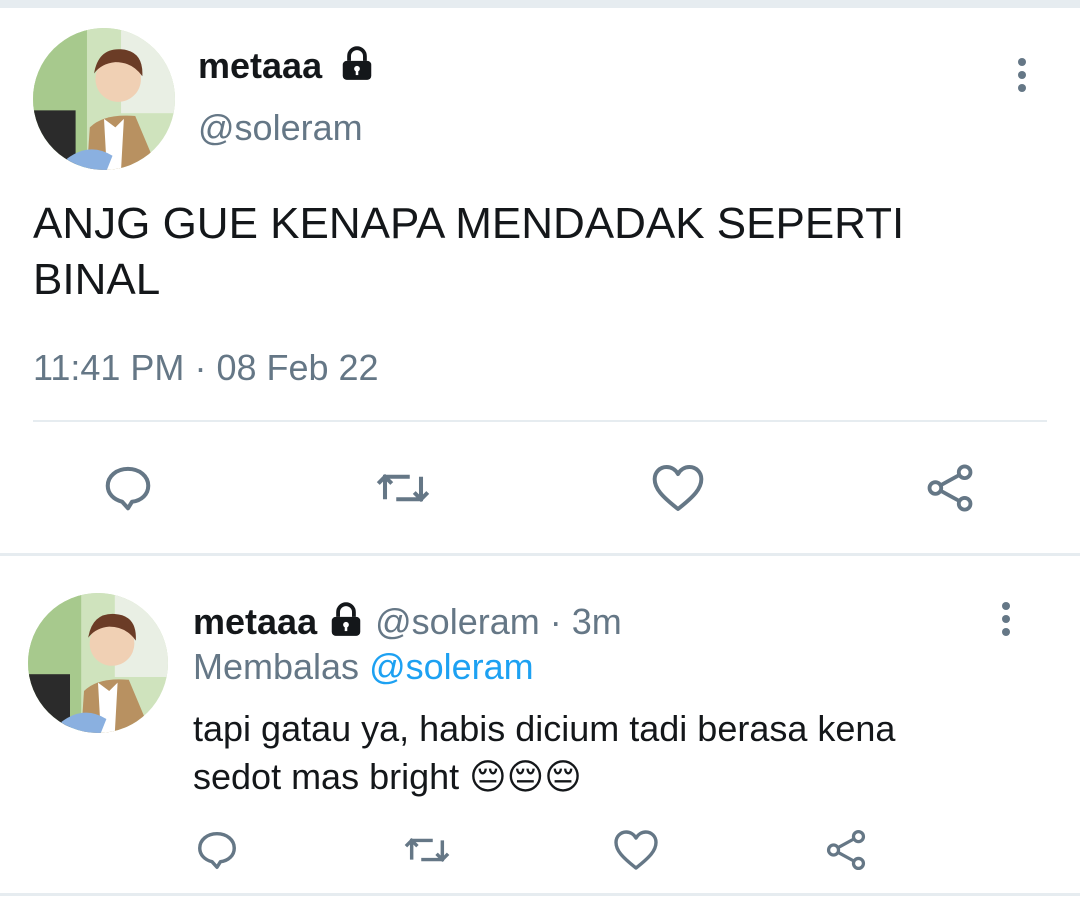 The width and height of the screenshot is (1080, 898). What do you see at coordinates (596, 621) in the screenshot?
I see `time-ago: 3m` at bounding box center [596, 621].